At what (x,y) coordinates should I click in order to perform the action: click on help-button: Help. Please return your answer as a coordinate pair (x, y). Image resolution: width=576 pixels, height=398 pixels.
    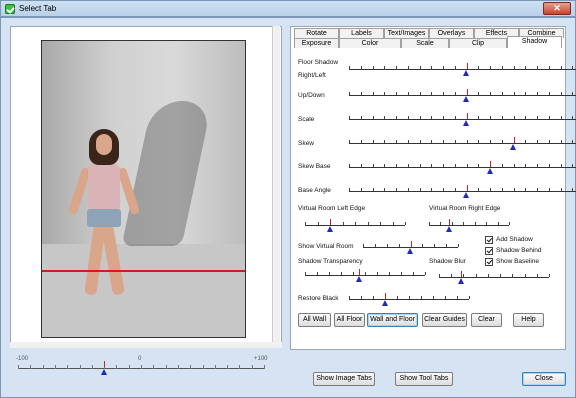
    Looking at the image, I should click on (528, 320).